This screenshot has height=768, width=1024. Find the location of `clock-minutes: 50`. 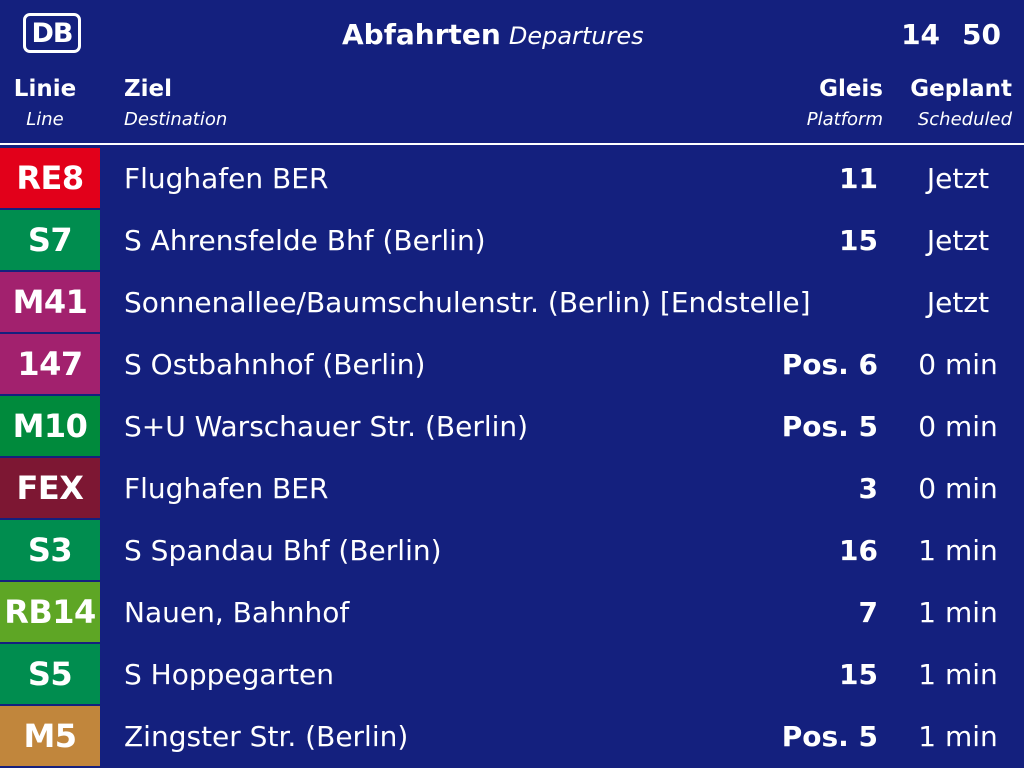

clock-minutes: 50 is located at coordinates (981, 34).